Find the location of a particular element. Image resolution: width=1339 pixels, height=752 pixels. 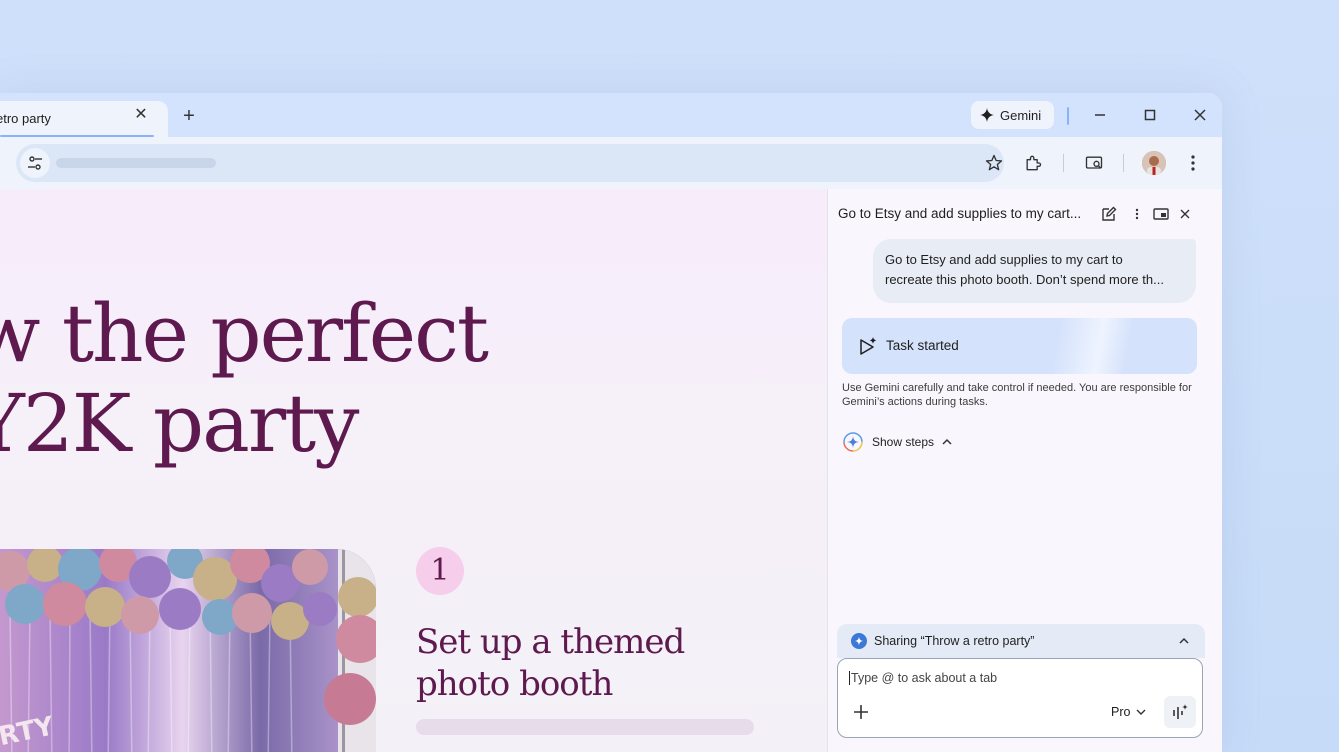

model-selector-label: Pro is located at coordinates (1121, 712).